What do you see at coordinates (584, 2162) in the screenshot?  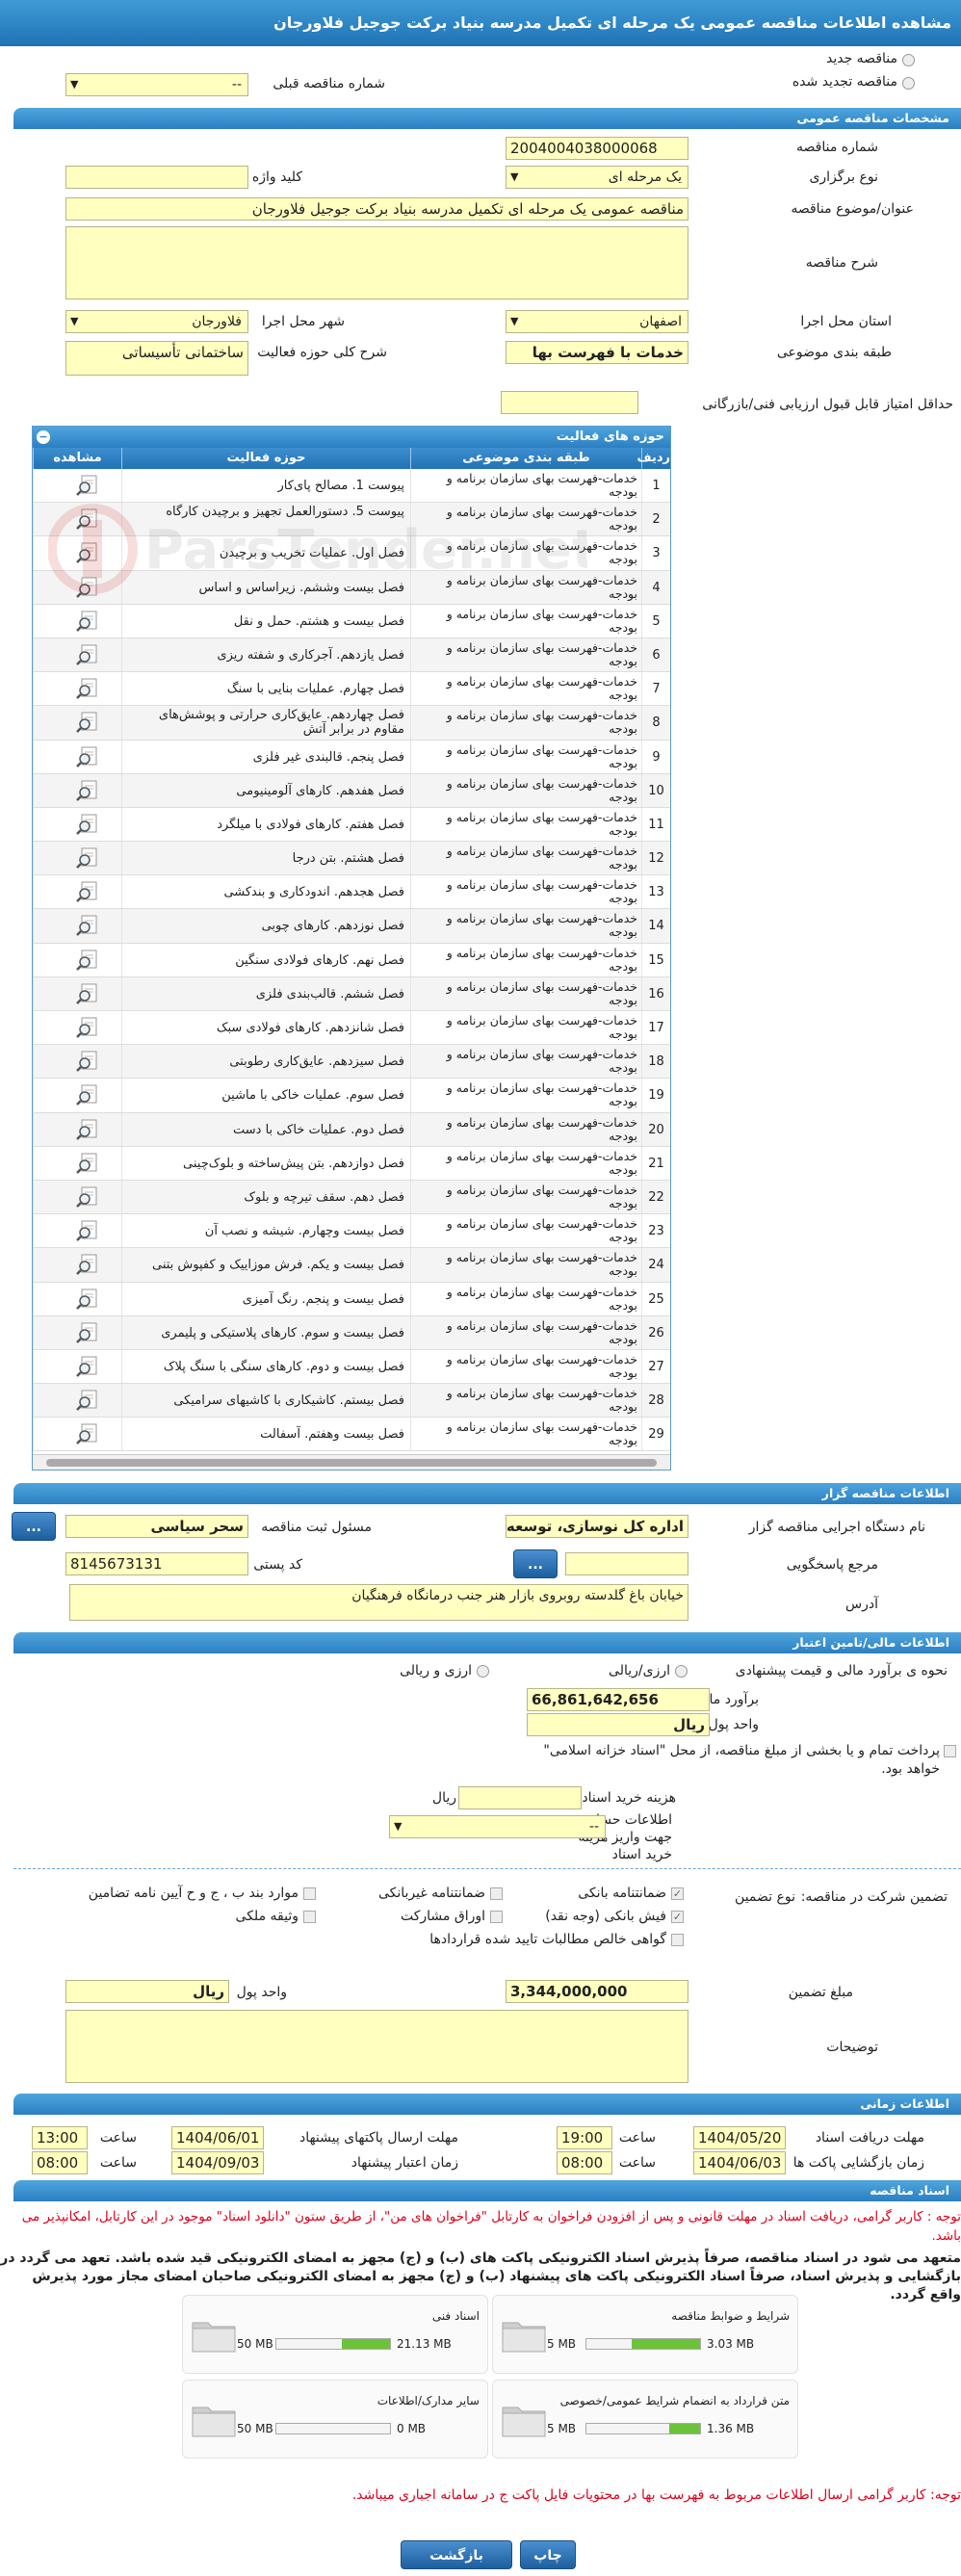 I see `opening-time: 08:00` at bounding box center [584, 2162].